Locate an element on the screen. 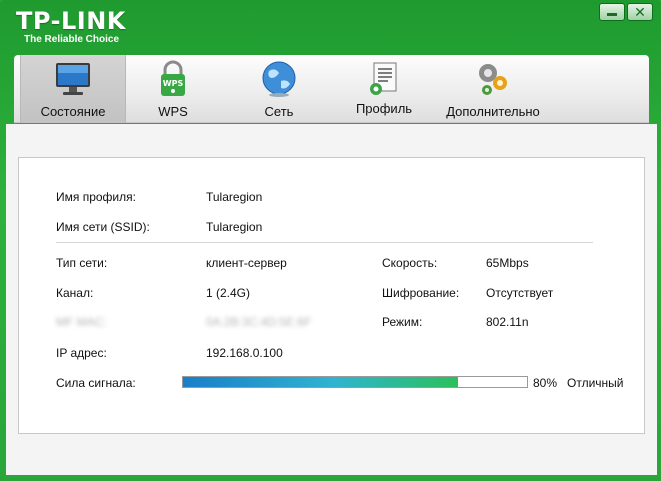  signal-strength-fill is located at coordinates (321, 382).